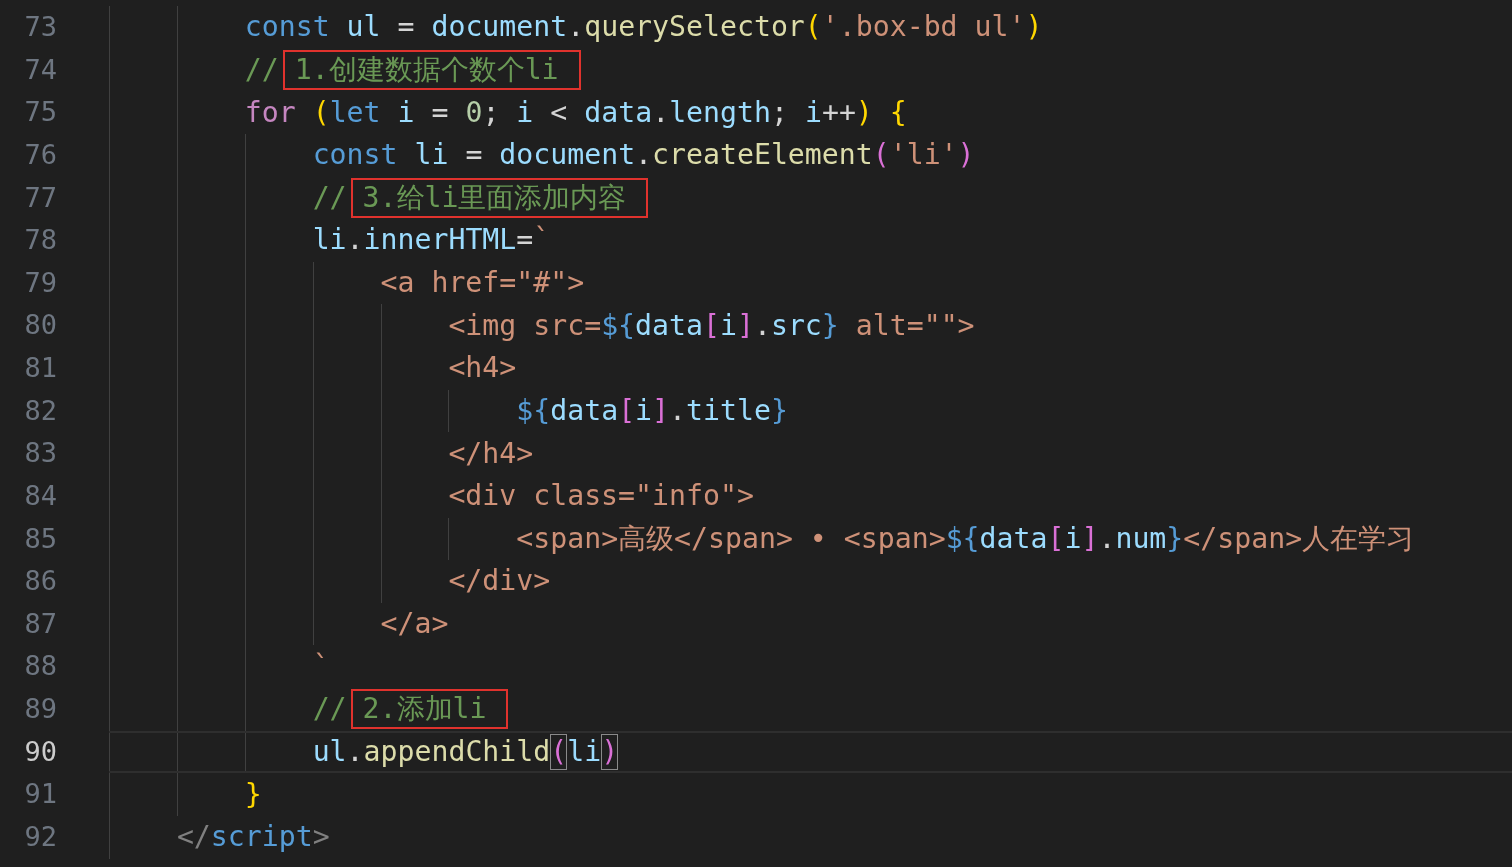 Image resolution: width=1512 pixels, height=867 pixels. Describe the element at coordinates (440, 240) in the screenshot. I see `code-token: innerHTML` at that location.